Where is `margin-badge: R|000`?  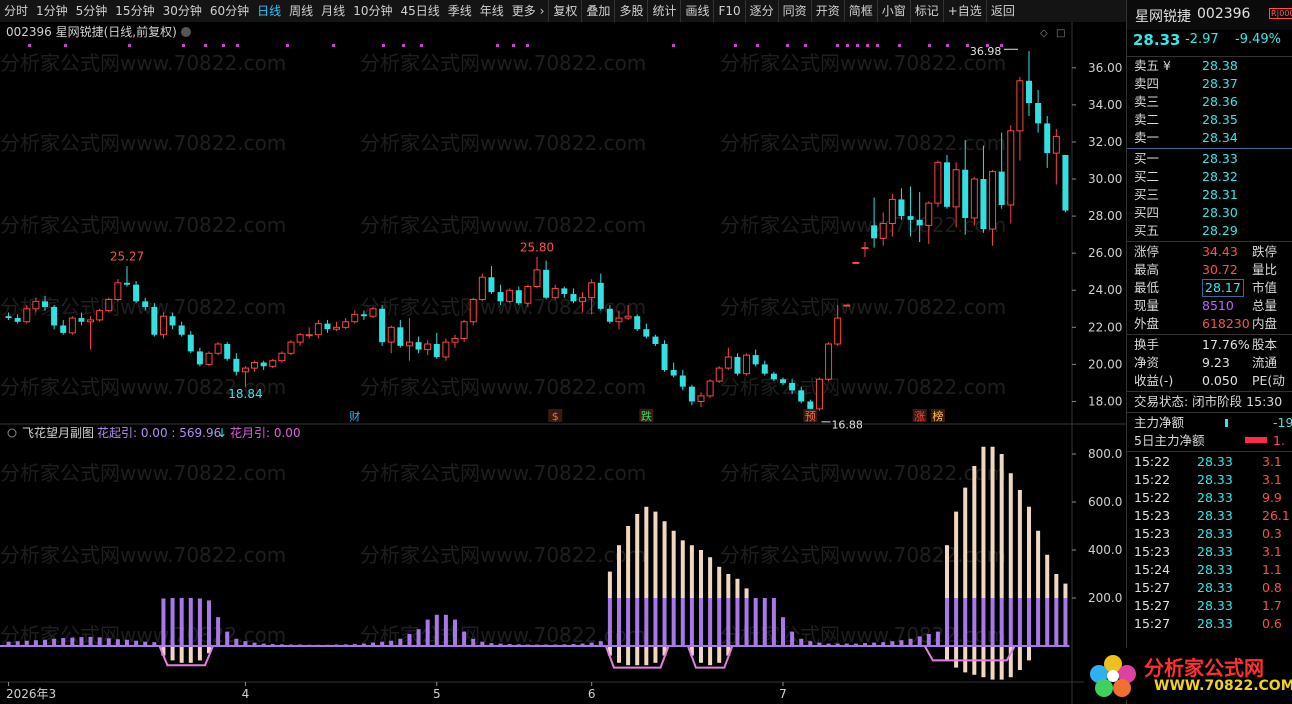 margin-badge: R|000 is located at coordinates (1280, 13).